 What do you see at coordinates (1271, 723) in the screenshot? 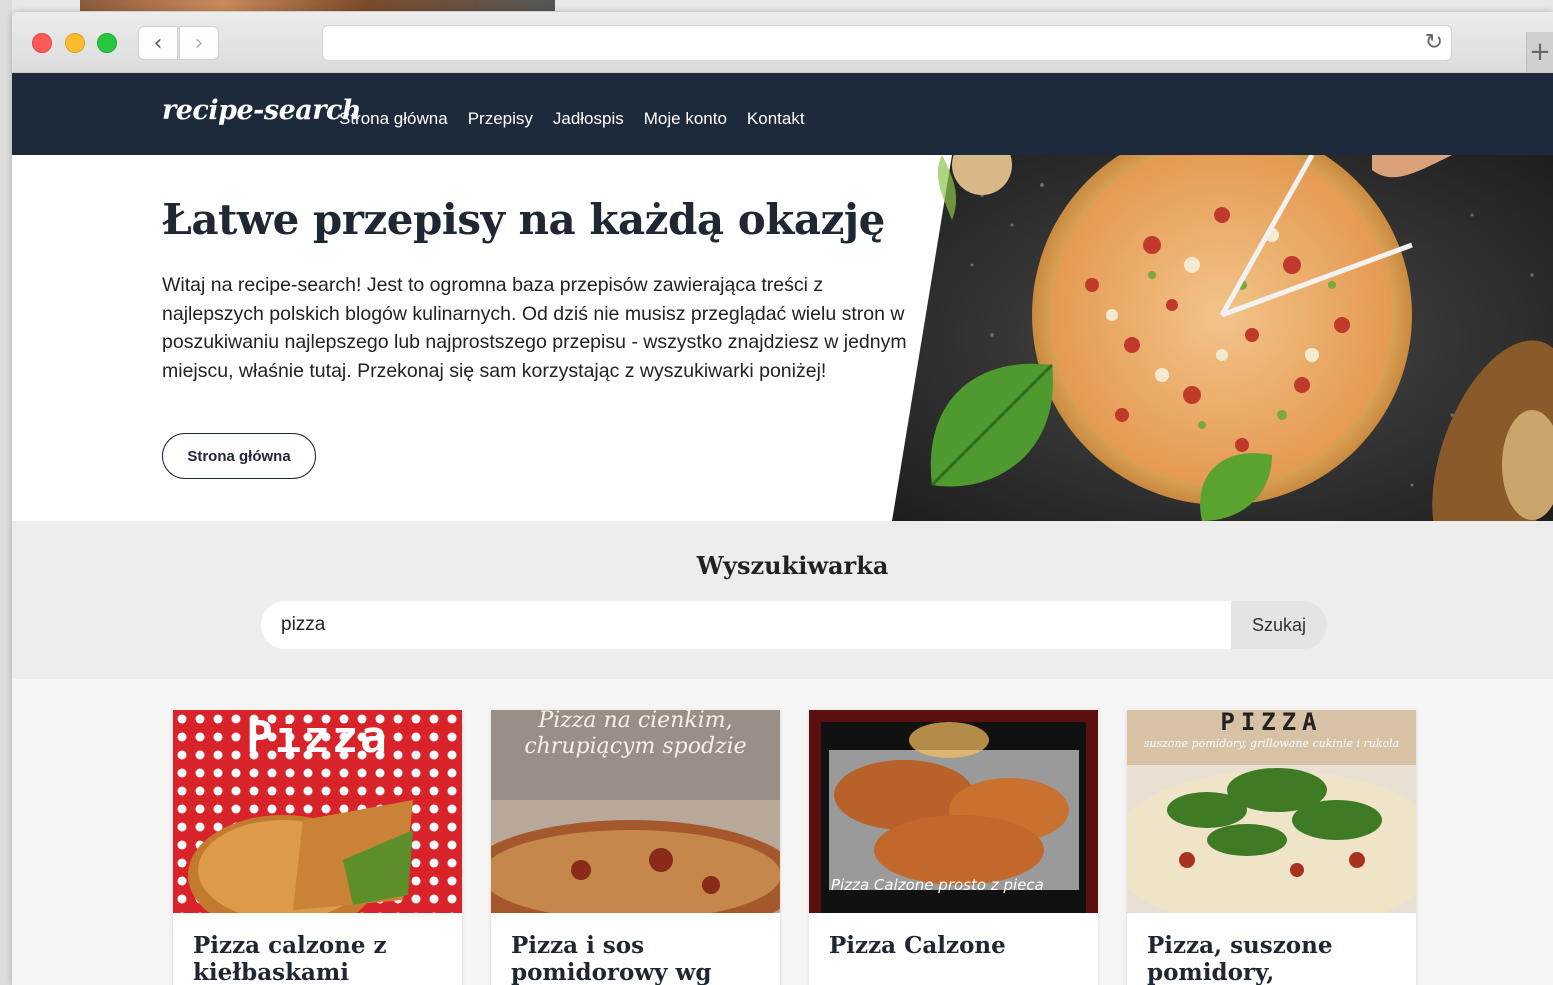
I see `card-image-caption-line1: PIZZA` at bounding box center [1271, 723].